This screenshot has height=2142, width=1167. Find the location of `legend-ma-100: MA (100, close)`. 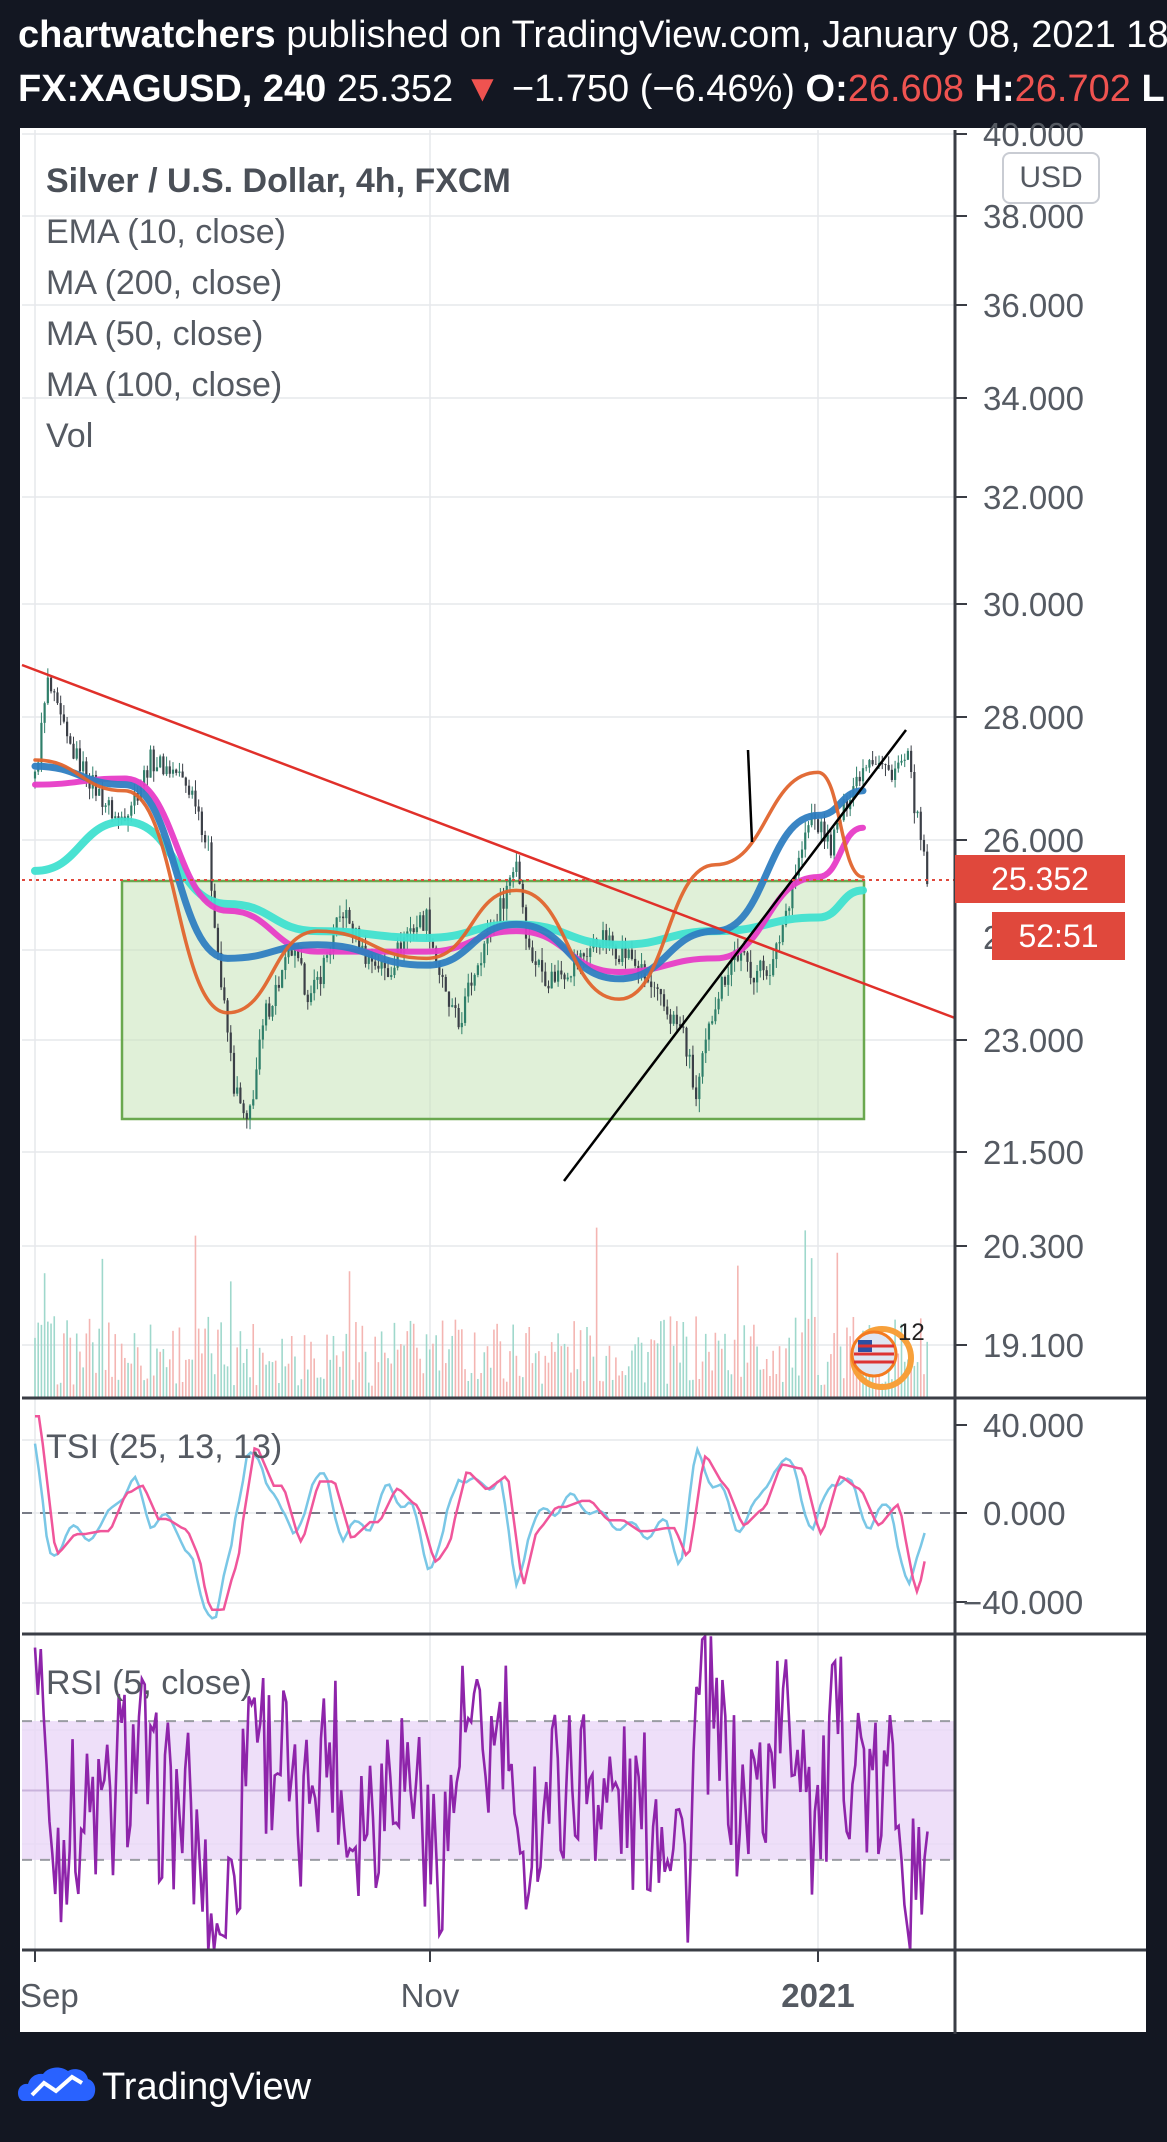

legend-ma-100: MA (100, close) is located at coordinates (164, 385).